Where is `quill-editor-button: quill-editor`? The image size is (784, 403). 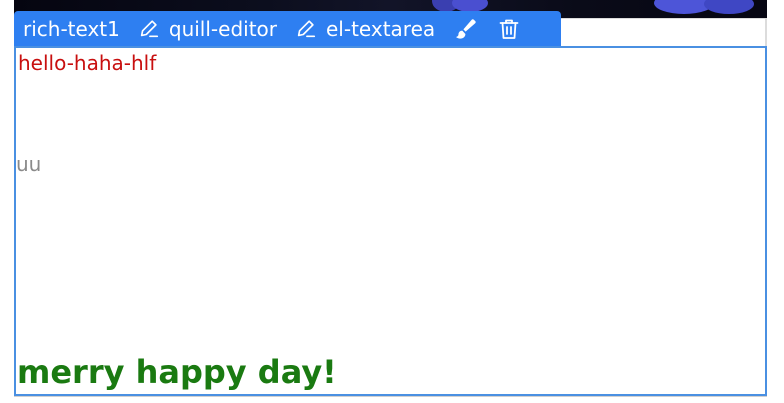
quill-editor-button: quill-editor is located at coordinates (207, 29).